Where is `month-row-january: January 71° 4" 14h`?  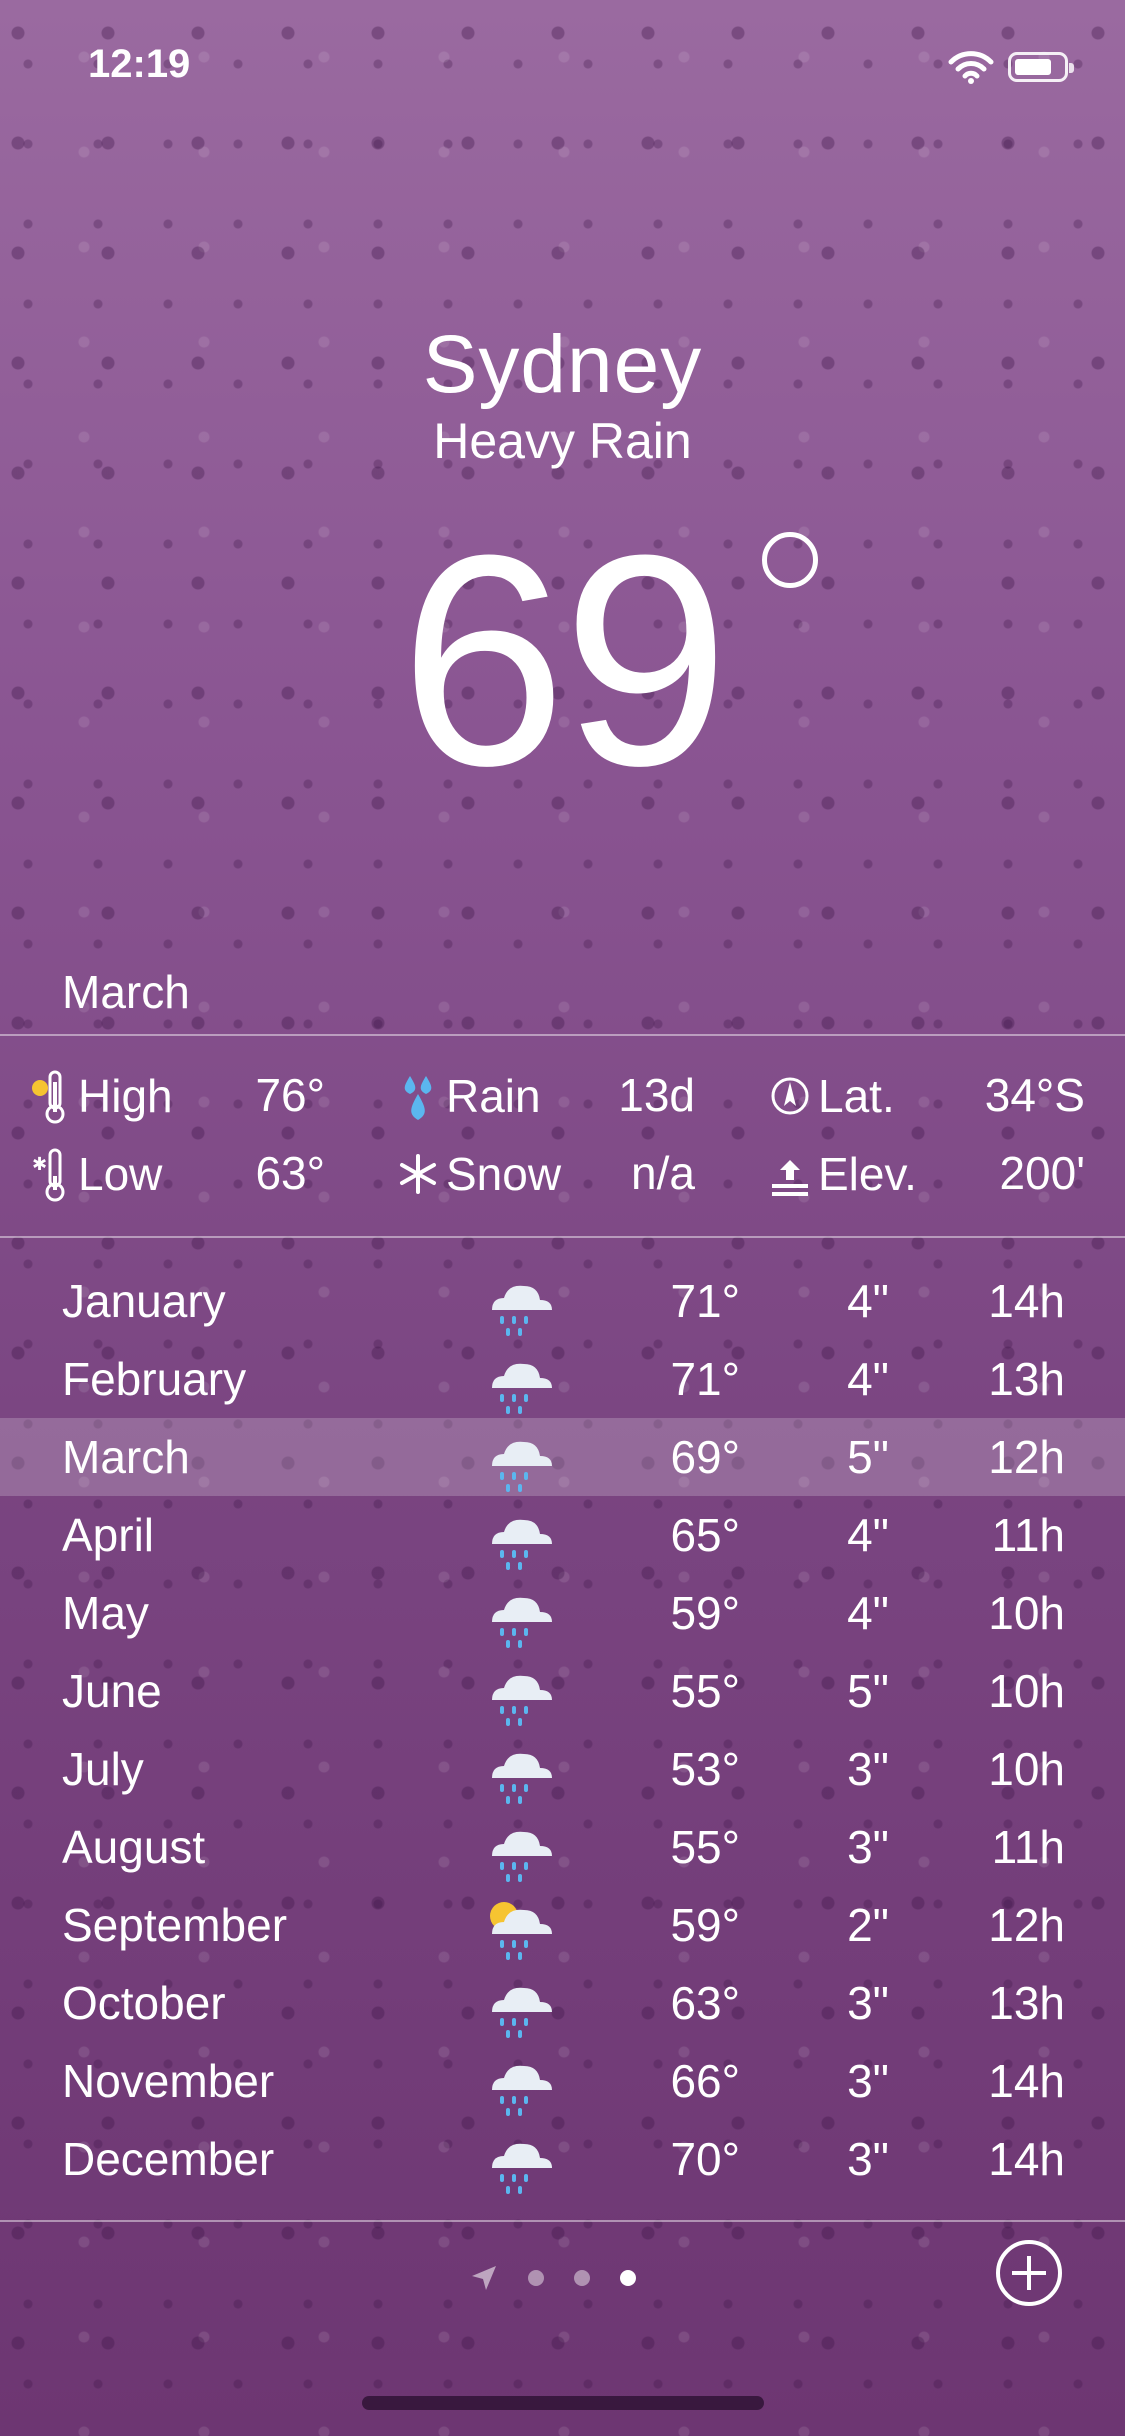
month-row-january: January 71° 4" 14h is located at coordinates (562, 1301).